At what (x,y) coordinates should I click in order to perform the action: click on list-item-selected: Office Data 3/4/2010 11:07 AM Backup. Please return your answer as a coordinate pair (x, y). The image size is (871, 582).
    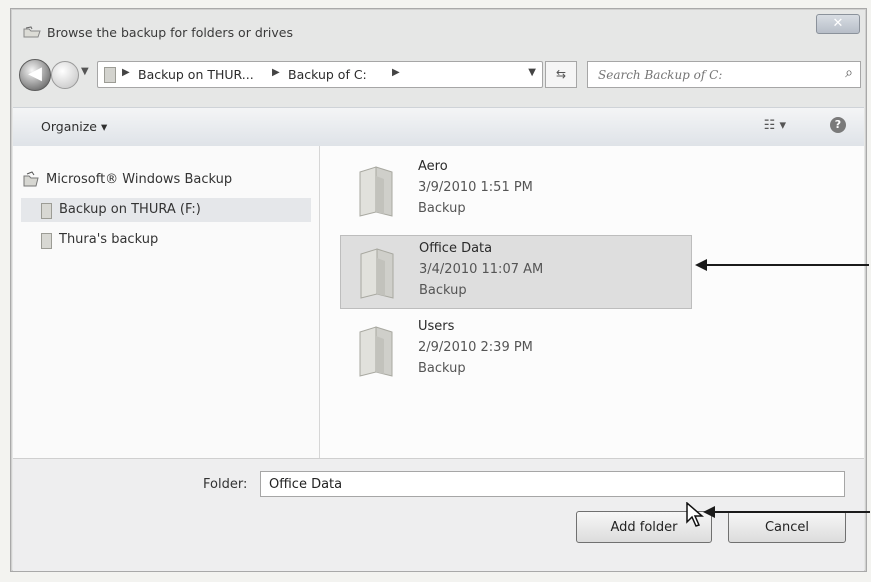
    Looking at the image, I should click on (516, 272).